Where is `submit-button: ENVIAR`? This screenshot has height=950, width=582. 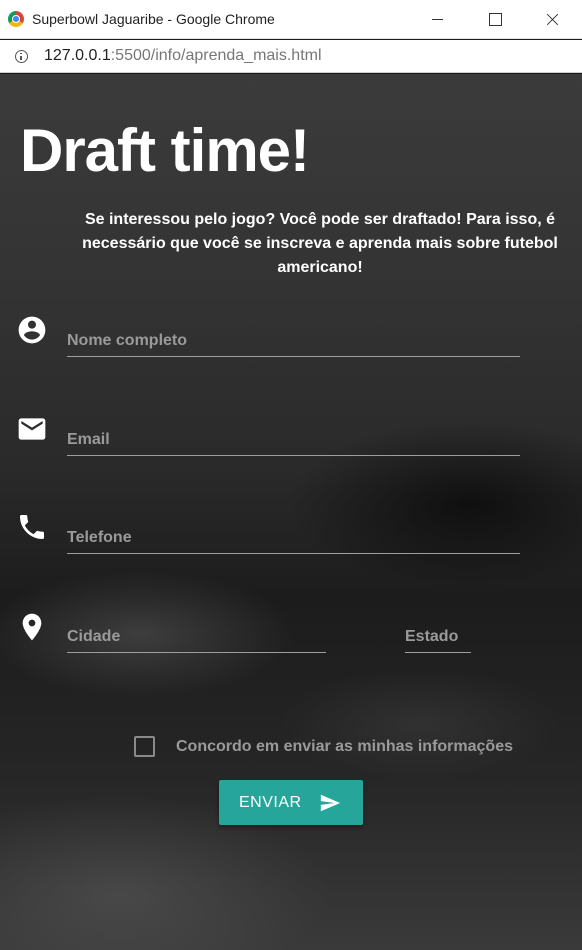
submit-button: ENVIAR is located at coordinates (291, 802).